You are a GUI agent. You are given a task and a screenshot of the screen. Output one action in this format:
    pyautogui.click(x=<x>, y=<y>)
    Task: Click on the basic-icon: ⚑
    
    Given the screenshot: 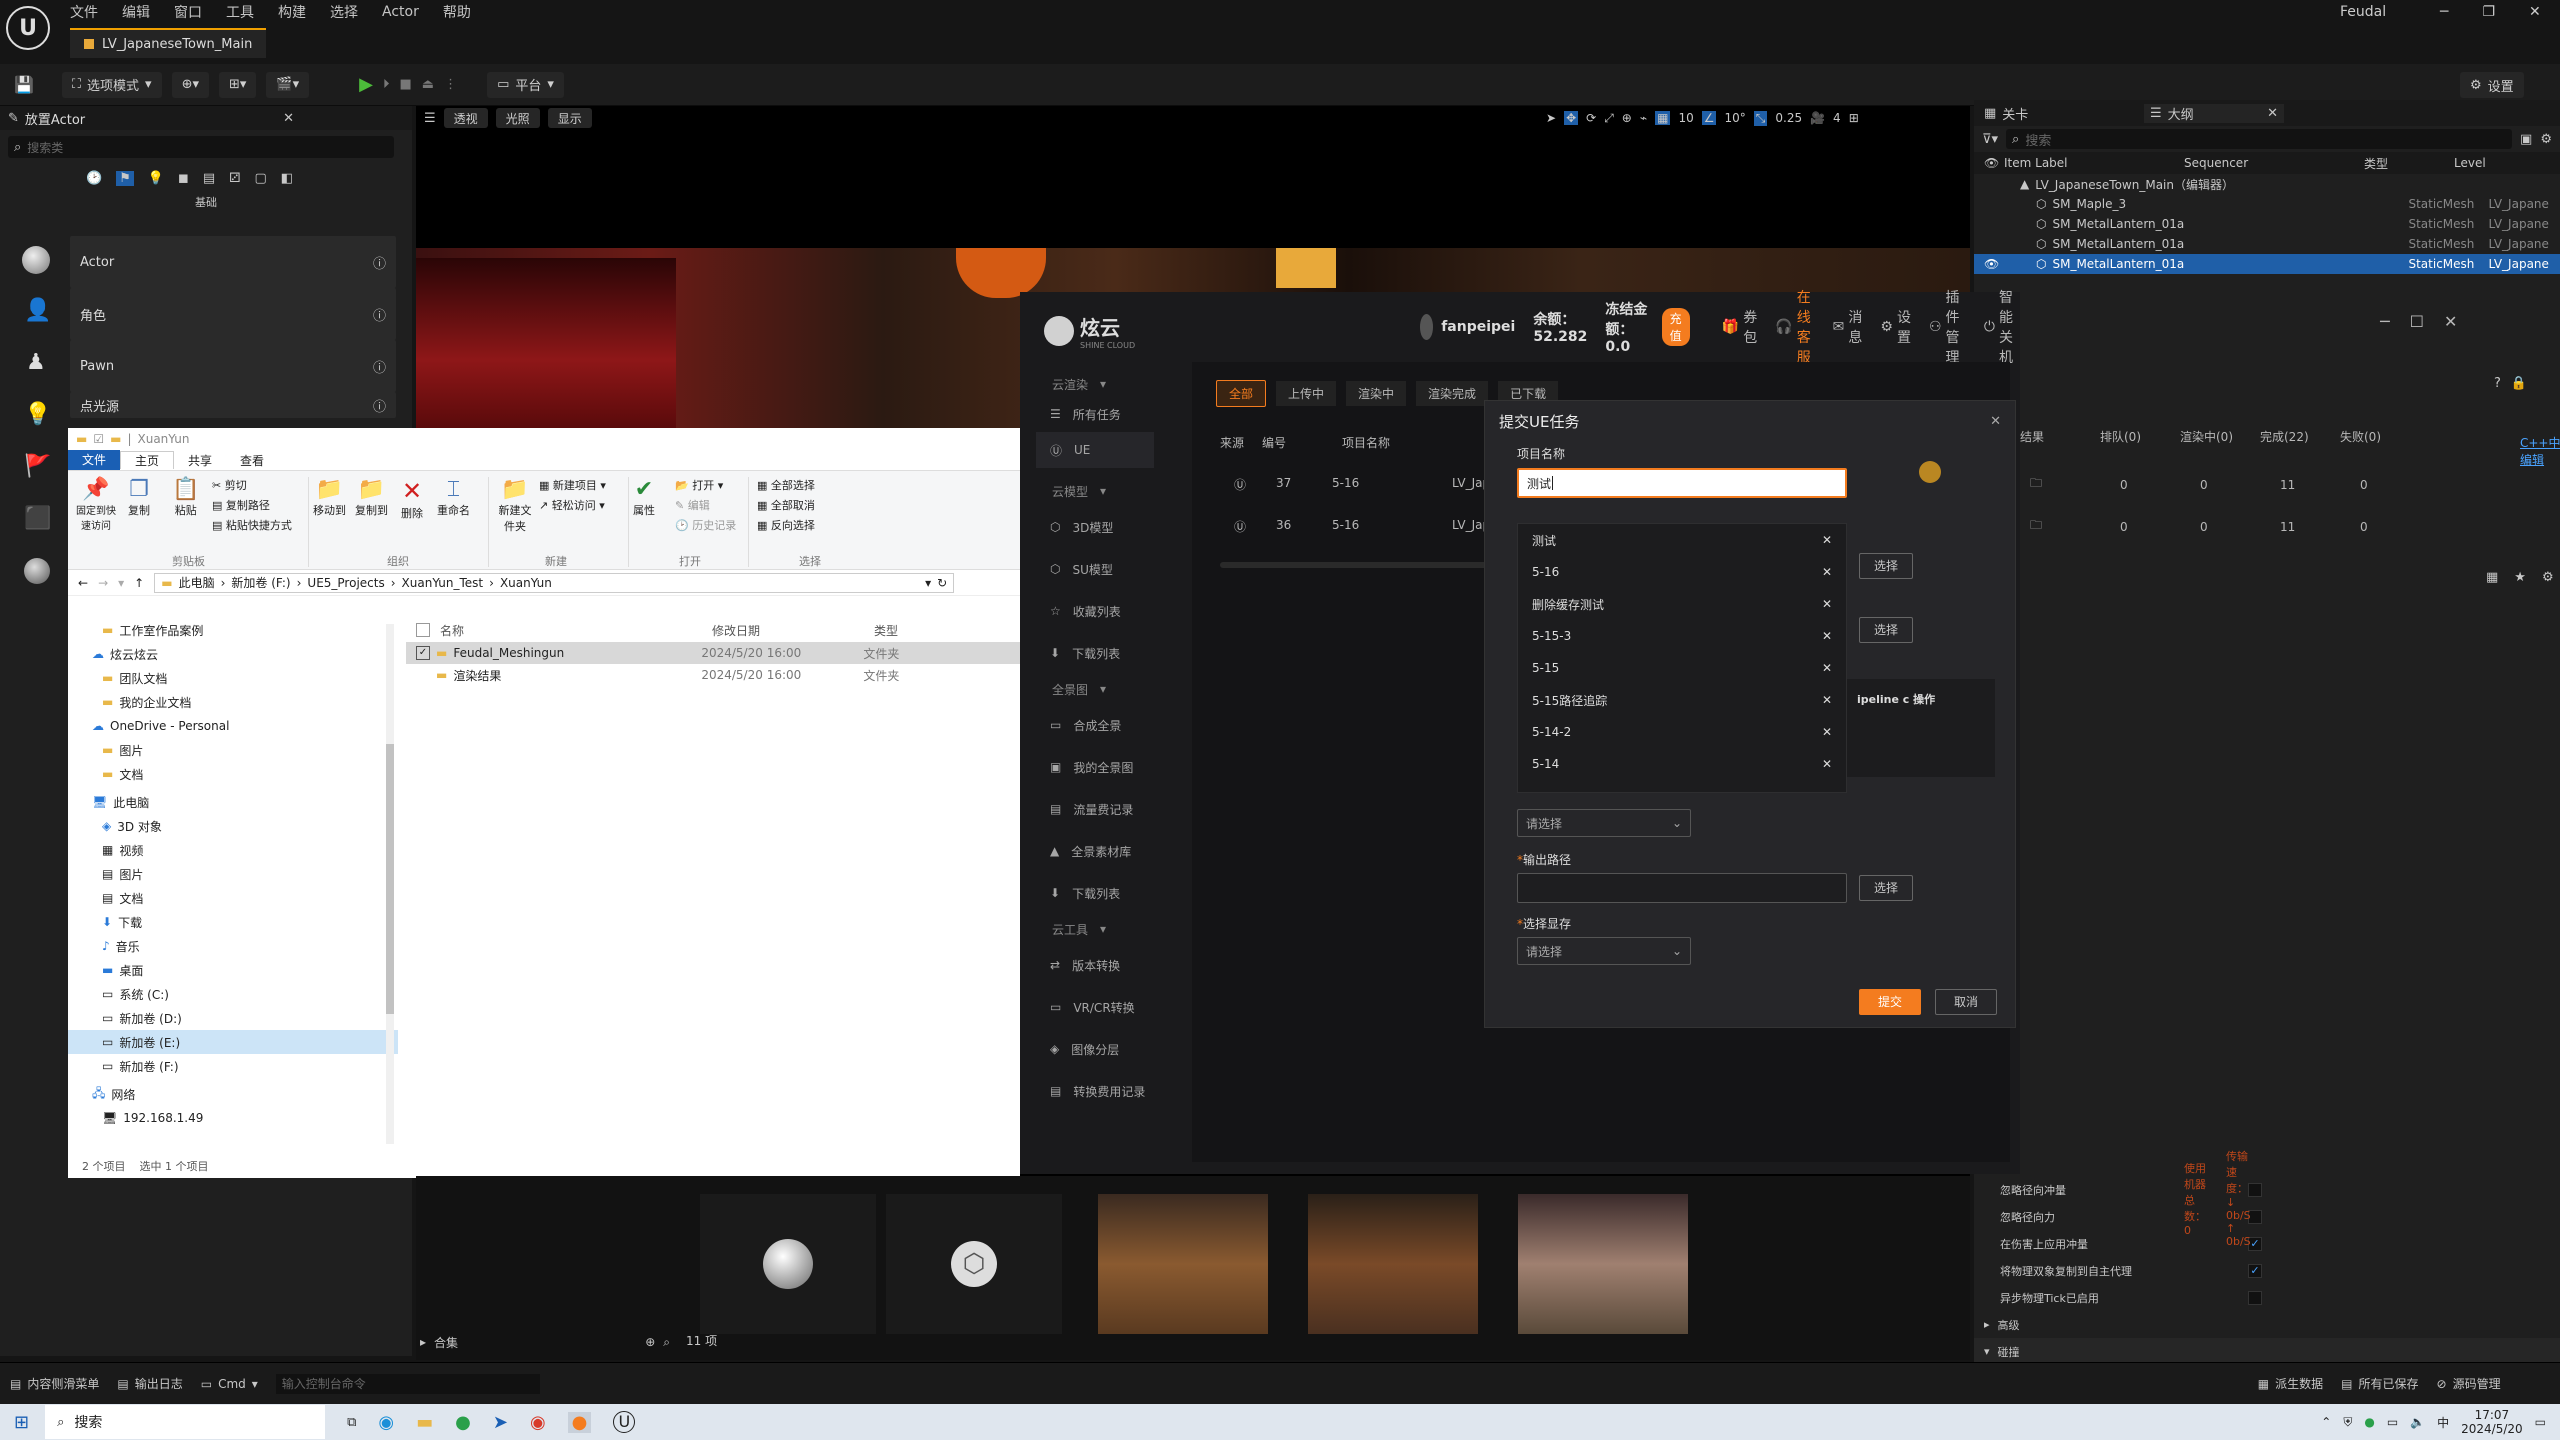 What is the action you would take?
    pyautogui.click(x=125, y=178)
    